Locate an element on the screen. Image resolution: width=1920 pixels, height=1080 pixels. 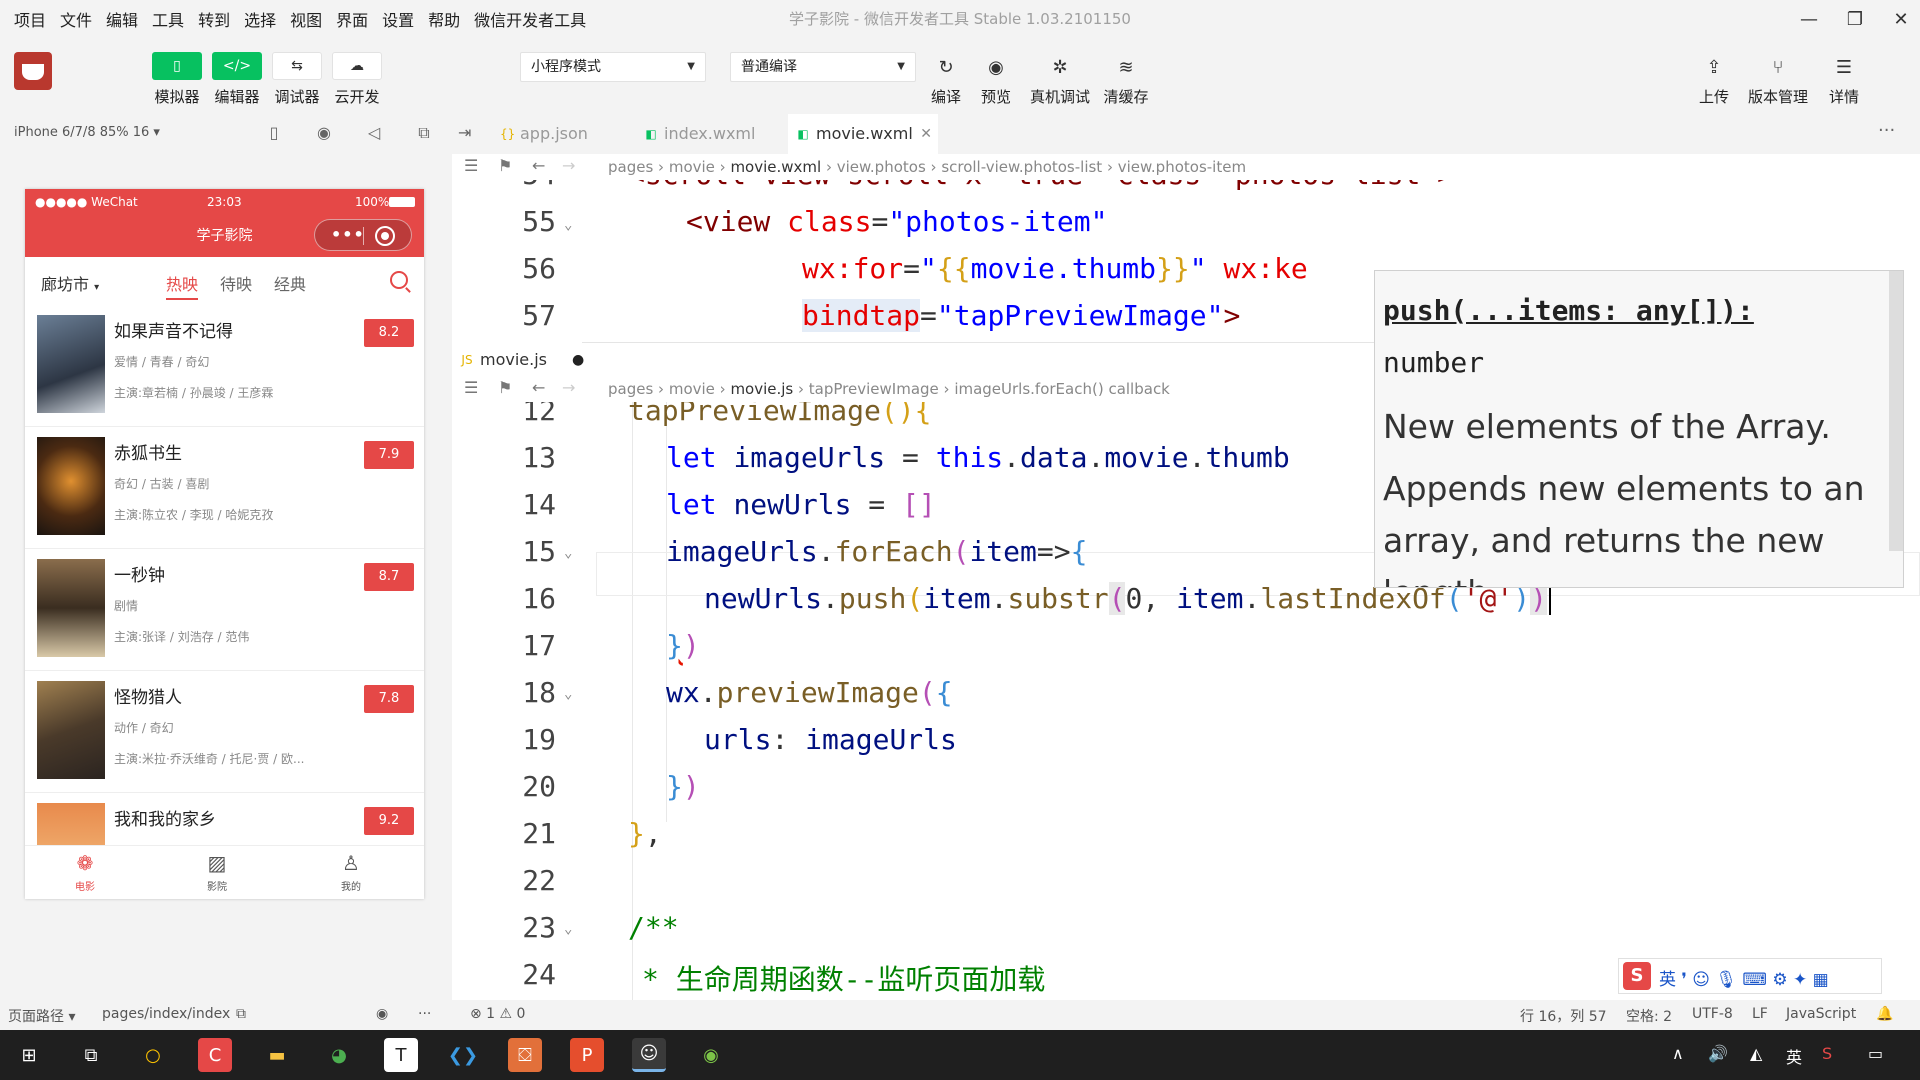
menu-item-project: 项目 is located at coordinates (30, 19).